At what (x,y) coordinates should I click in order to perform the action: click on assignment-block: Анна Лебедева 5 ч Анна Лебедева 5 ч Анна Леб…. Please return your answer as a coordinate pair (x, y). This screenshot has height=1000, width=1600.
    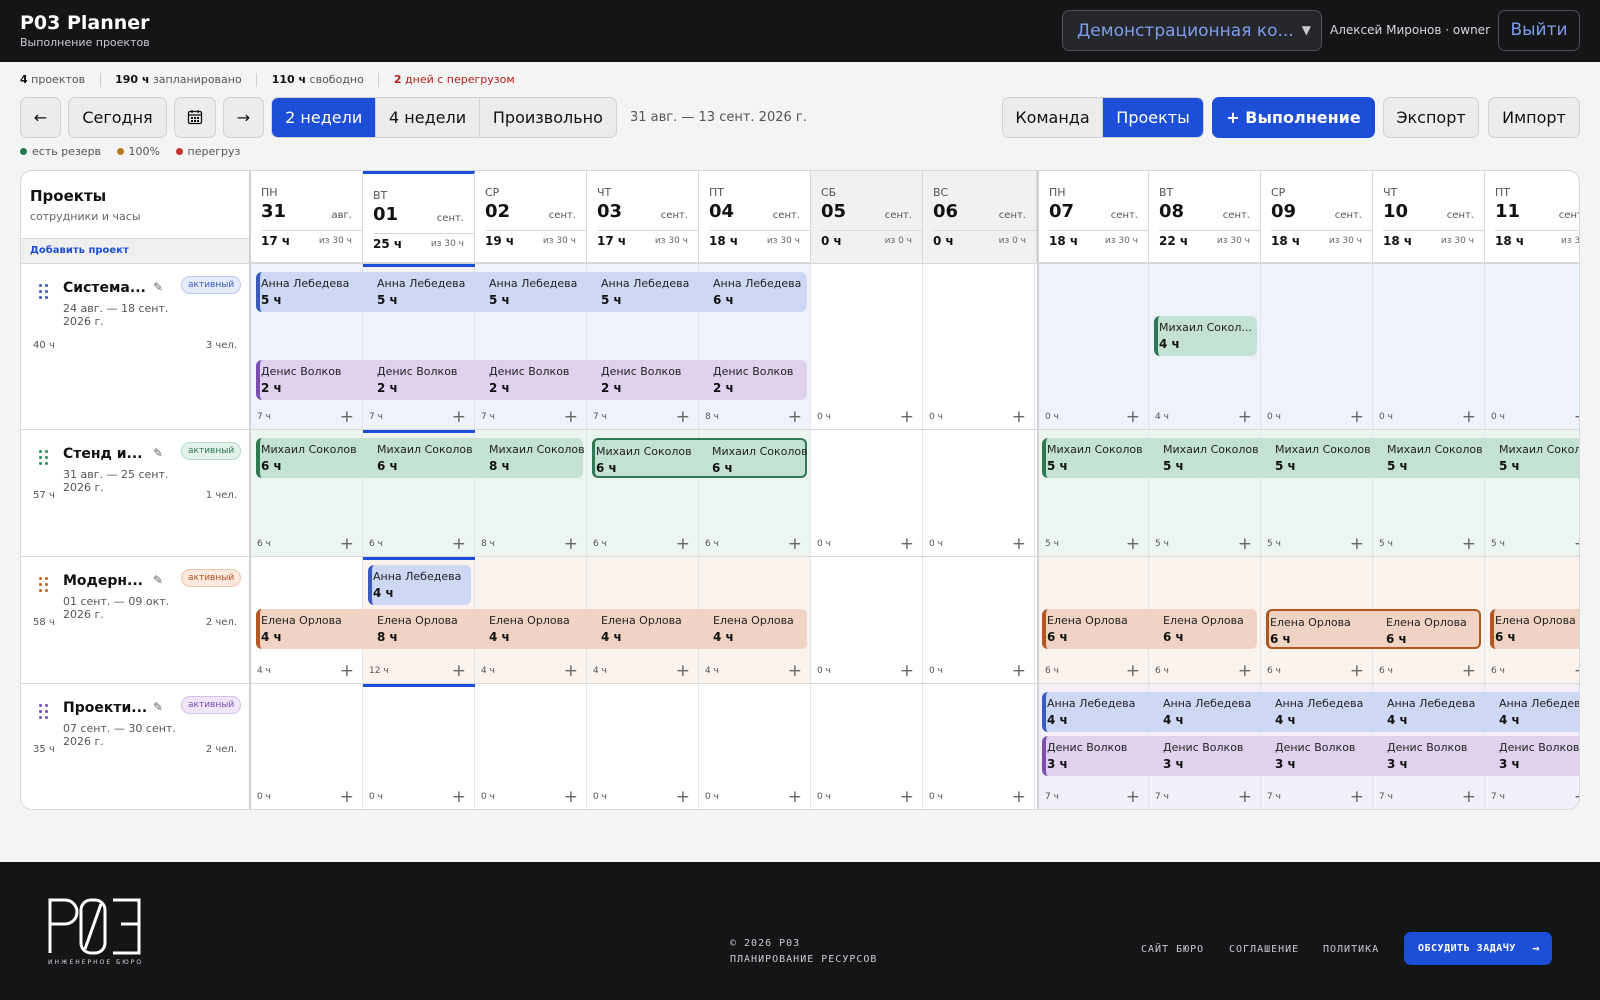
    Looking at the image, I should click on (531, 292).